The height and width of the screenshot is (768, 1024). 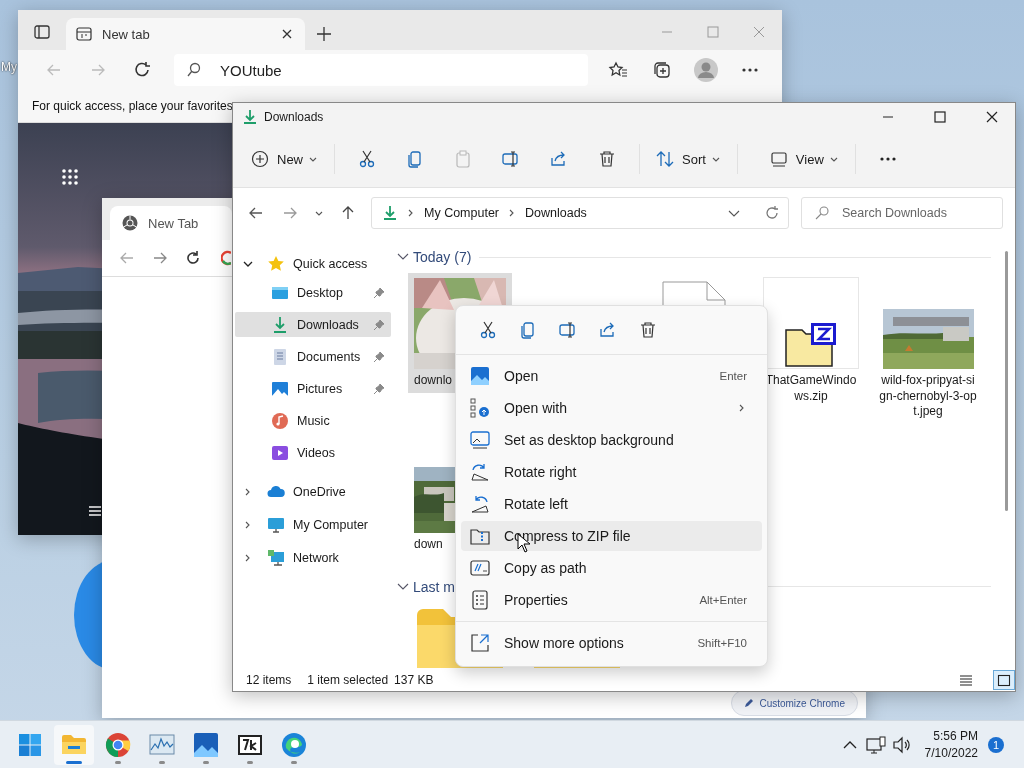 I want to click on file-name: ThatGameWindows.zip, so click(x=811, y=389).